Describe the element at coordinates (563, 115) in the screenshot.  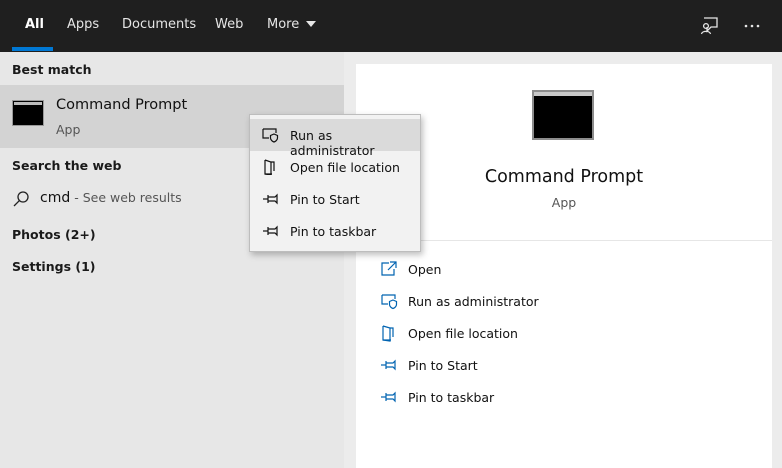
I see `command-prompt-large-icon` at that location.